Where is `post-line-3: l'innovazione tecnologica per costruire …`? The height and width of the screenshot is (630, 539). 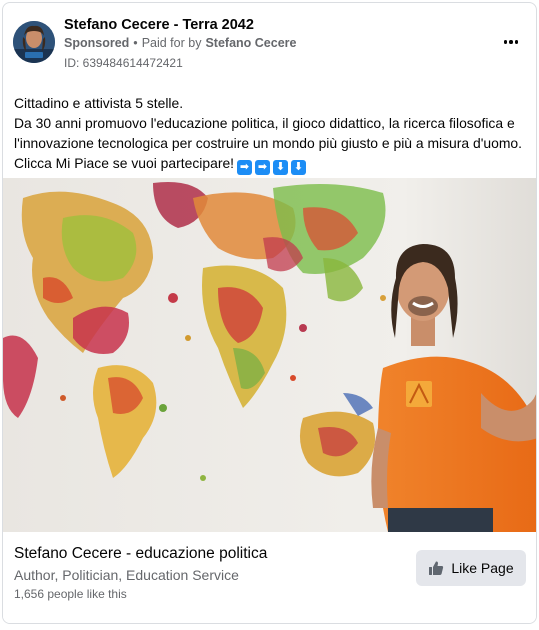 post-line-3: l'innovazione tecnologica per costruire … is located at coordinates (268, 143).